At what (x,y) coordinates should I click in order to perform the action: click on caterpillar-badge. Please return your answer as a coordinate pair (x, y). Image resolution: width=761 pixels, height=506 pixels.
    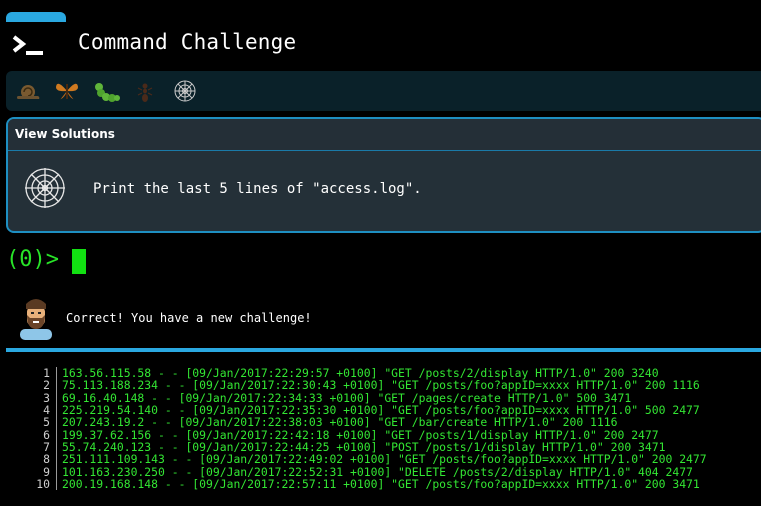
    Looking at the image, I should click on (106, 91).